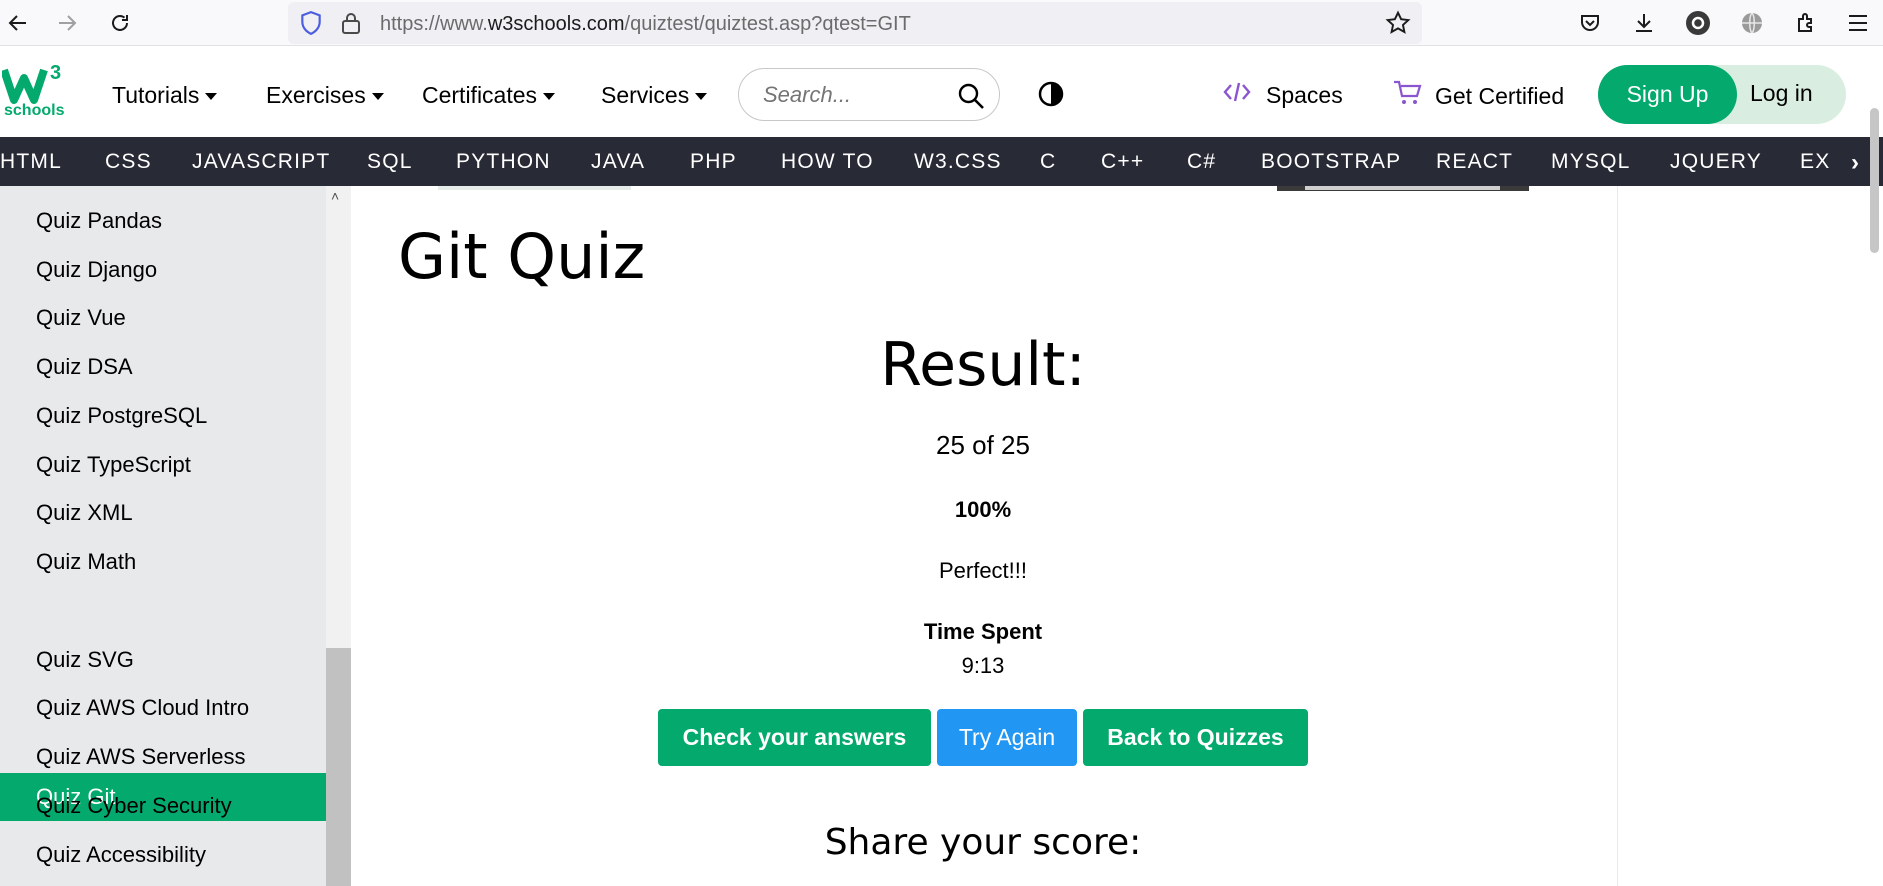 The height and width of the screenshot is (886, 1883). Describe the element at coordinates (1201, 162) in the screenshot. I see `topic-csharp: C#` at that location.